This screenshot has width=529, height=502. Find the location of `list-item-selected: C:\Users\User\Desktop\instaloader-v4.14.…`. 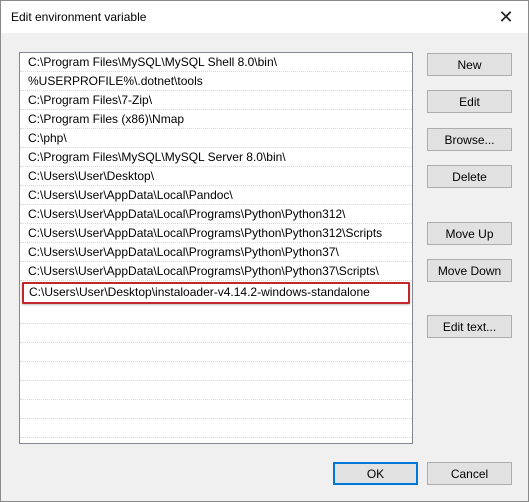

list-item-selected: C:\Users\User\Desktop\instaloader-v4.14.… is located at coordinates (216, 293).